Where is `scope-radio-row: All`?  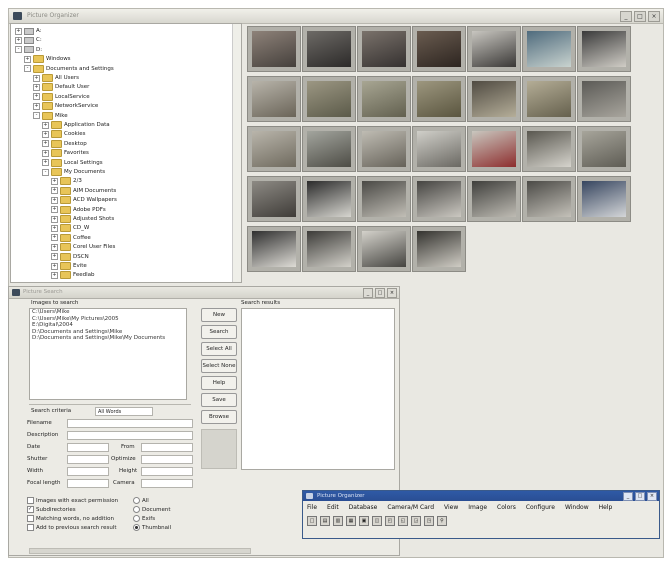 scope-radio-row: All is located at coordinates (152, 501).